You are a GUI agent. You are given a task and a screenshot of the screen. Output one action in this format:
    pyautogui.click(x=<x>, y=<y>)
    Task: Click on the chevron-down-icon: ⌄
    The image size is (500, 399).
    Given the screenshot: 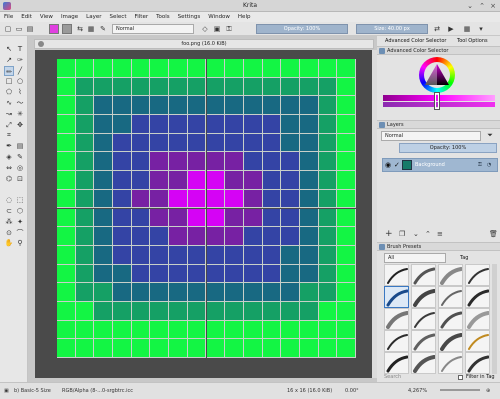 What is the action you would take?
    pyautogui.click(x=470, y=6)
    